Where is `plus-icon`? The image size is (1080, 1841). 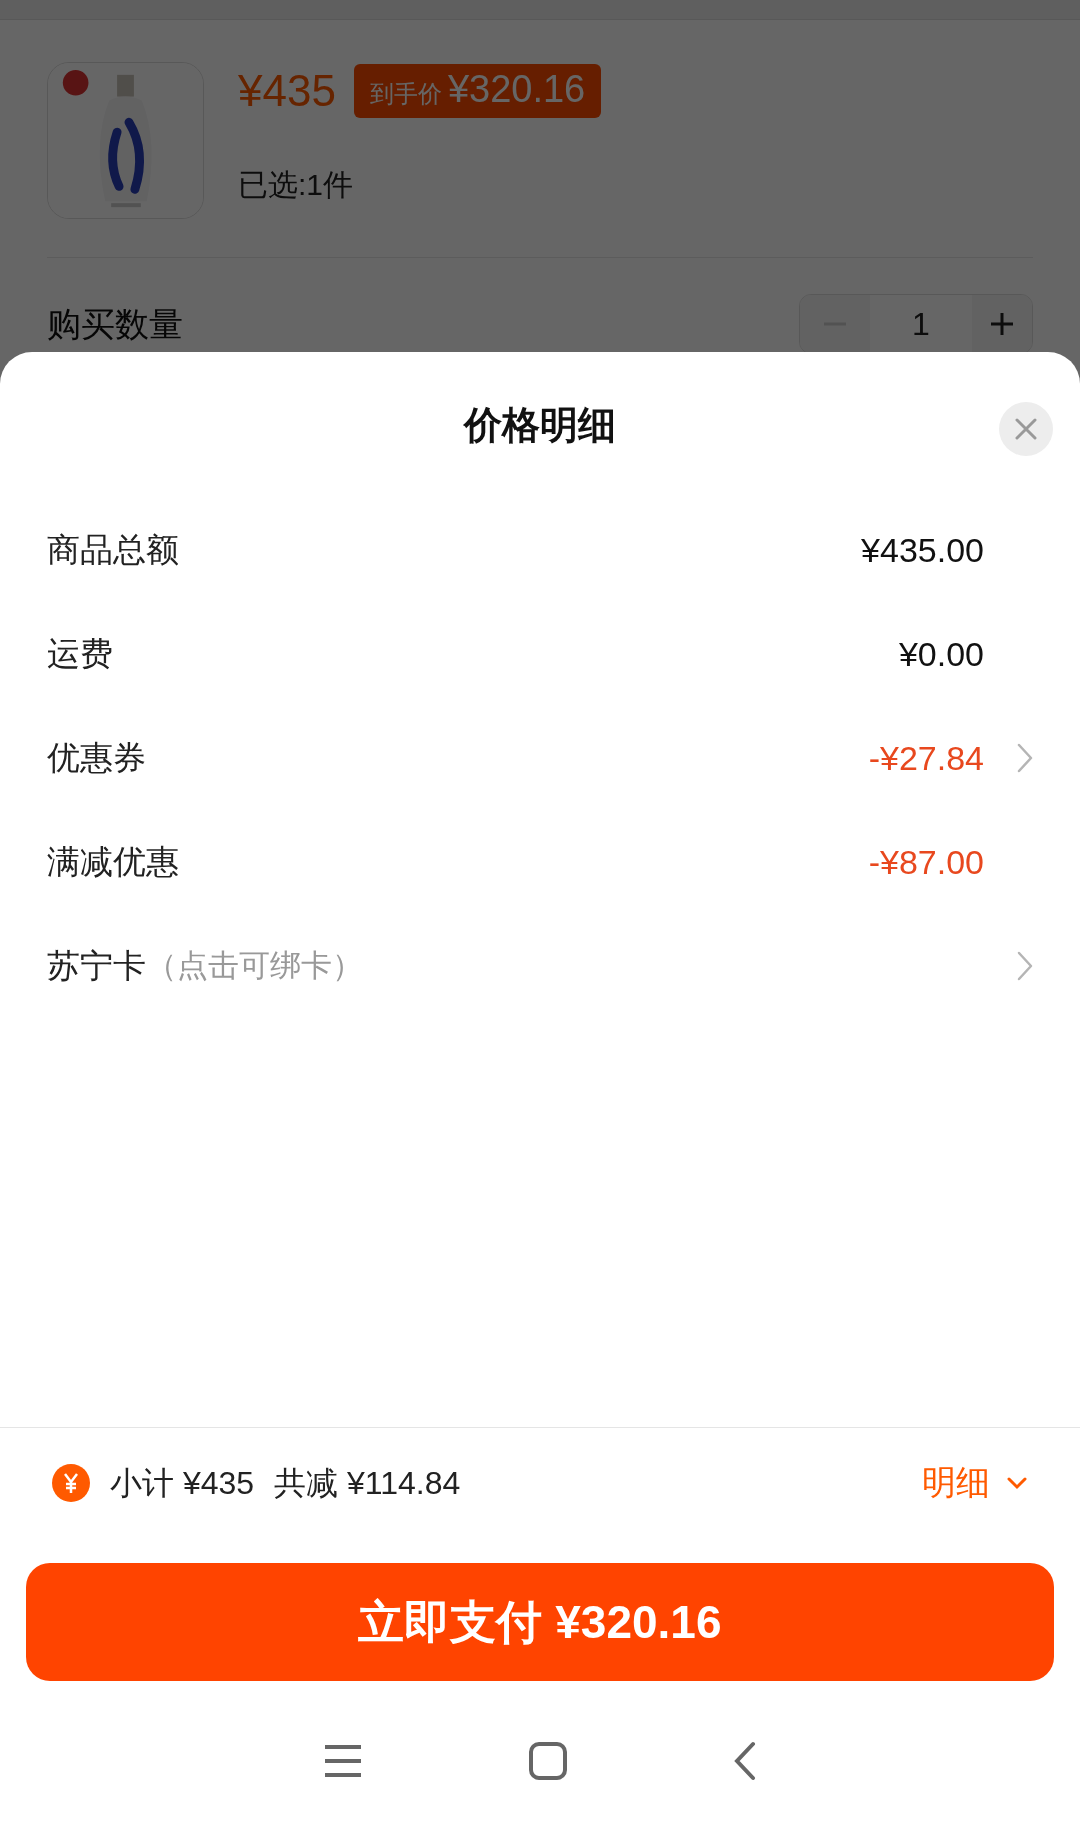
plus-icon is located at coordinates (1002, 324).